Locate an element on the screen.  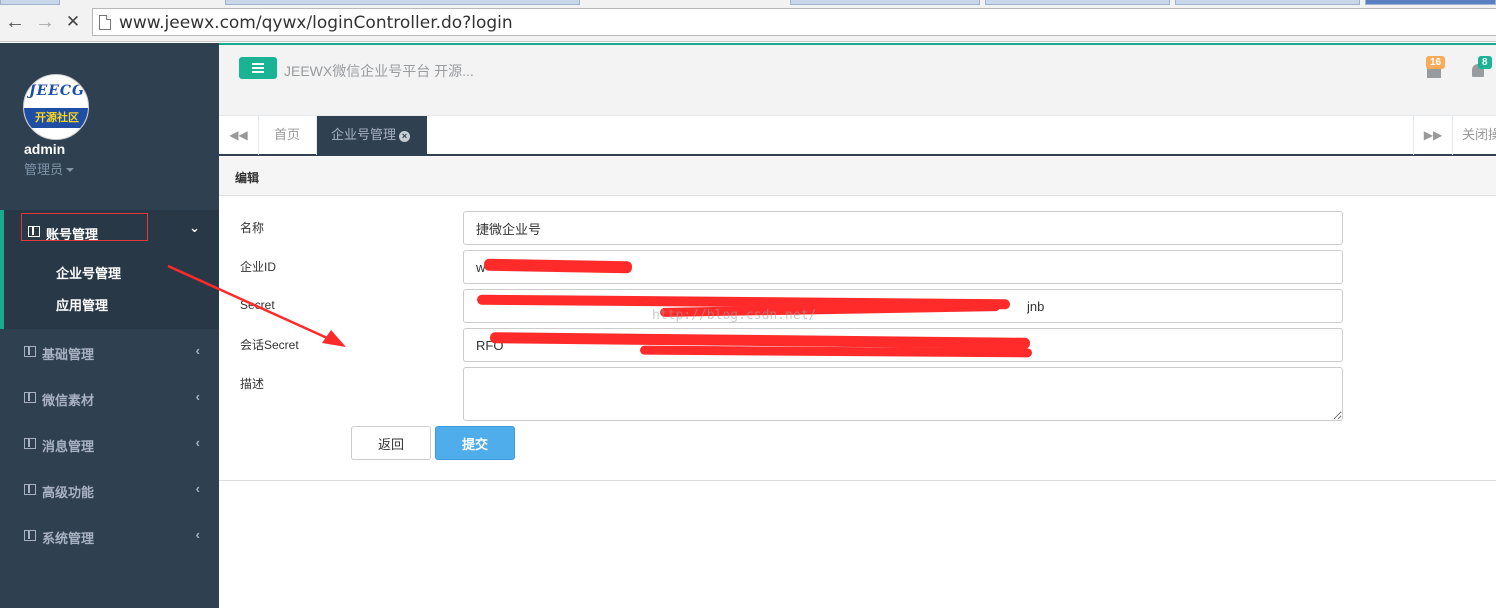
site-logo: JEECG 开源社区 is located at coordinates (56, 107).